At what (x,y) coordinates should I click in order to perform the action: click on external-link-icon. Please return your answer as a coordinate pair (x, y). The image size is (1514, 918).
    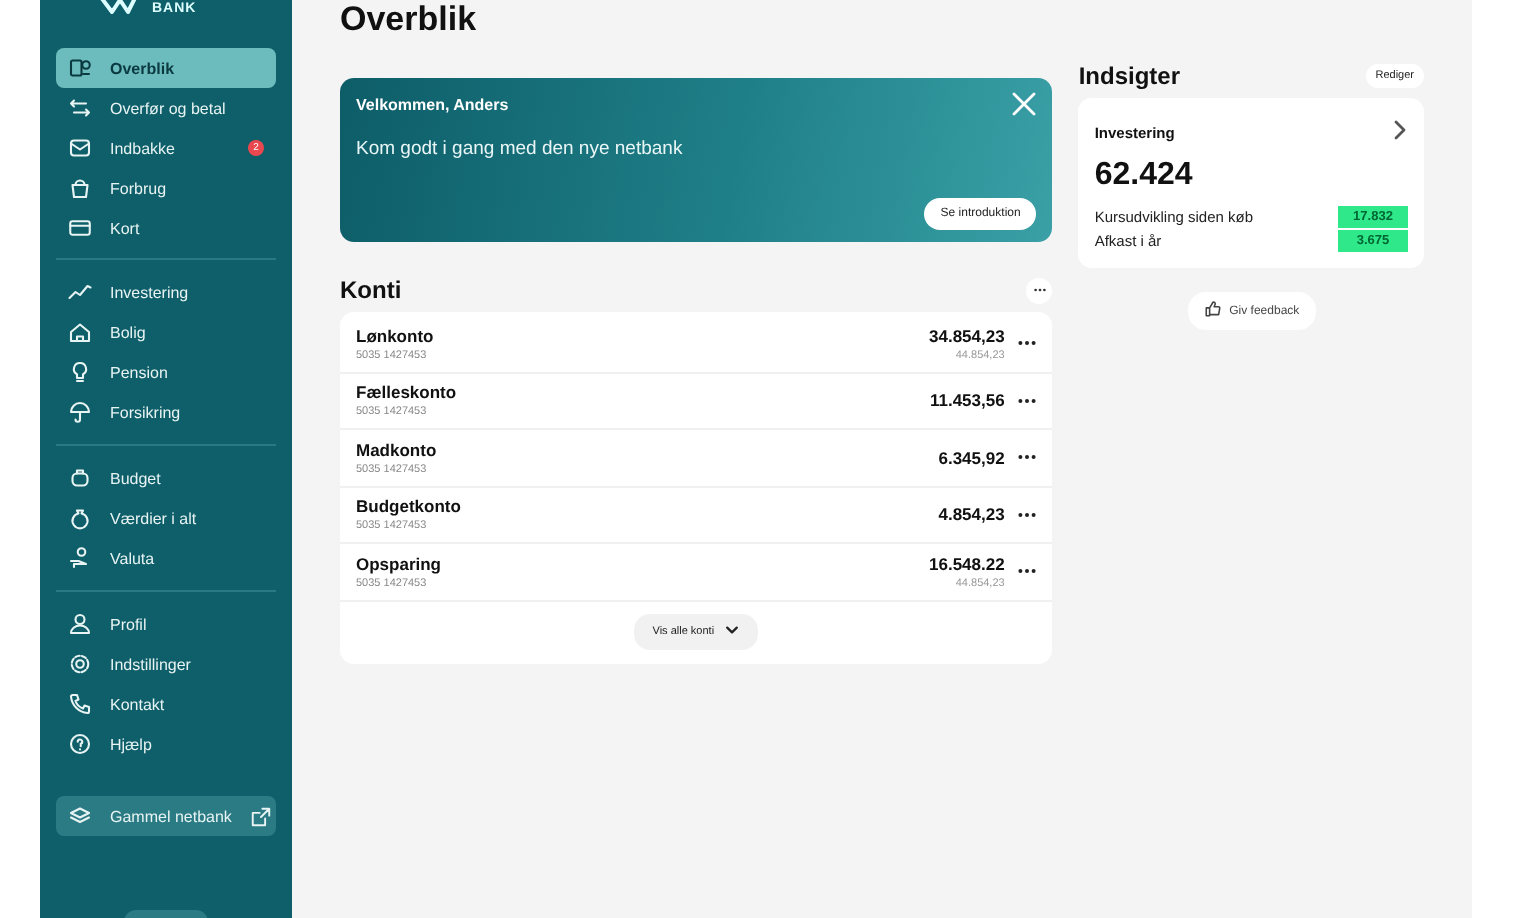
    Looking at the image, I should click on (260, 816).